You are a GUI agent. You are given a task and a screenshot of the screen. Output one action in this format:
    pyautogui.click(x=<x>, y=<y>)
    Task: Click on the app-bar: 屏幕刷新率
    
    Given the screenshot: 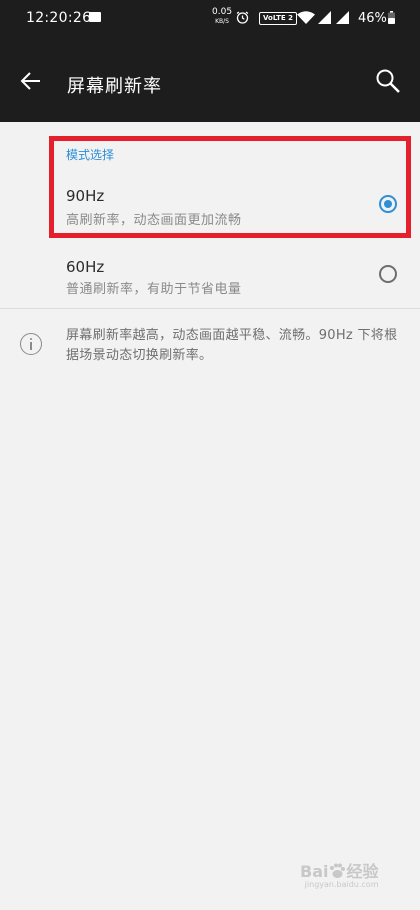 What is the action you would take?
    pyautogui.click(x=210, y=80)
    